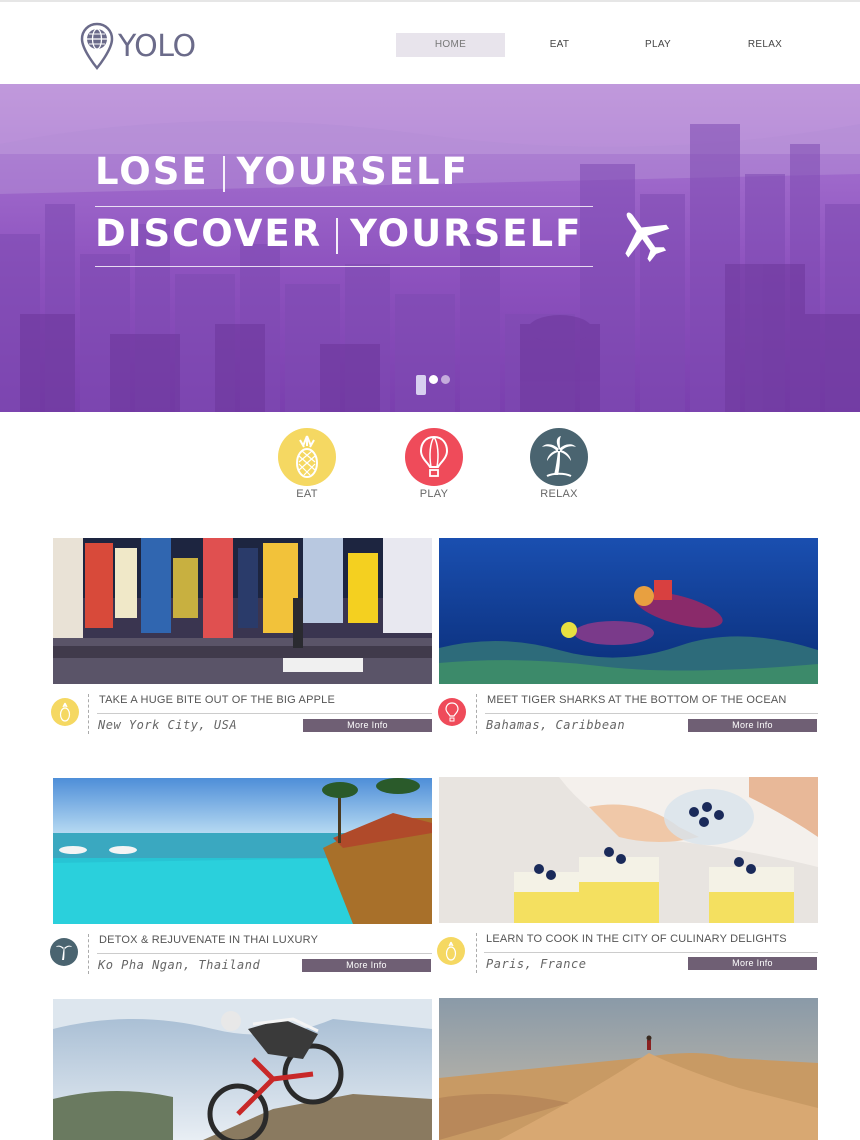 This screenshot has width=860, height=1140. What do you see at coordinates (647, 237) in the screenshot?
I see `airplane-icon` at bounding box center [647, 237].